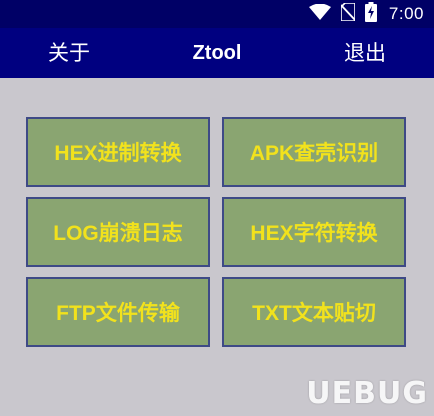 The width and height of the screenshot is (434, 416). I want to click on status-bar: 7:00, so click(217, 14).